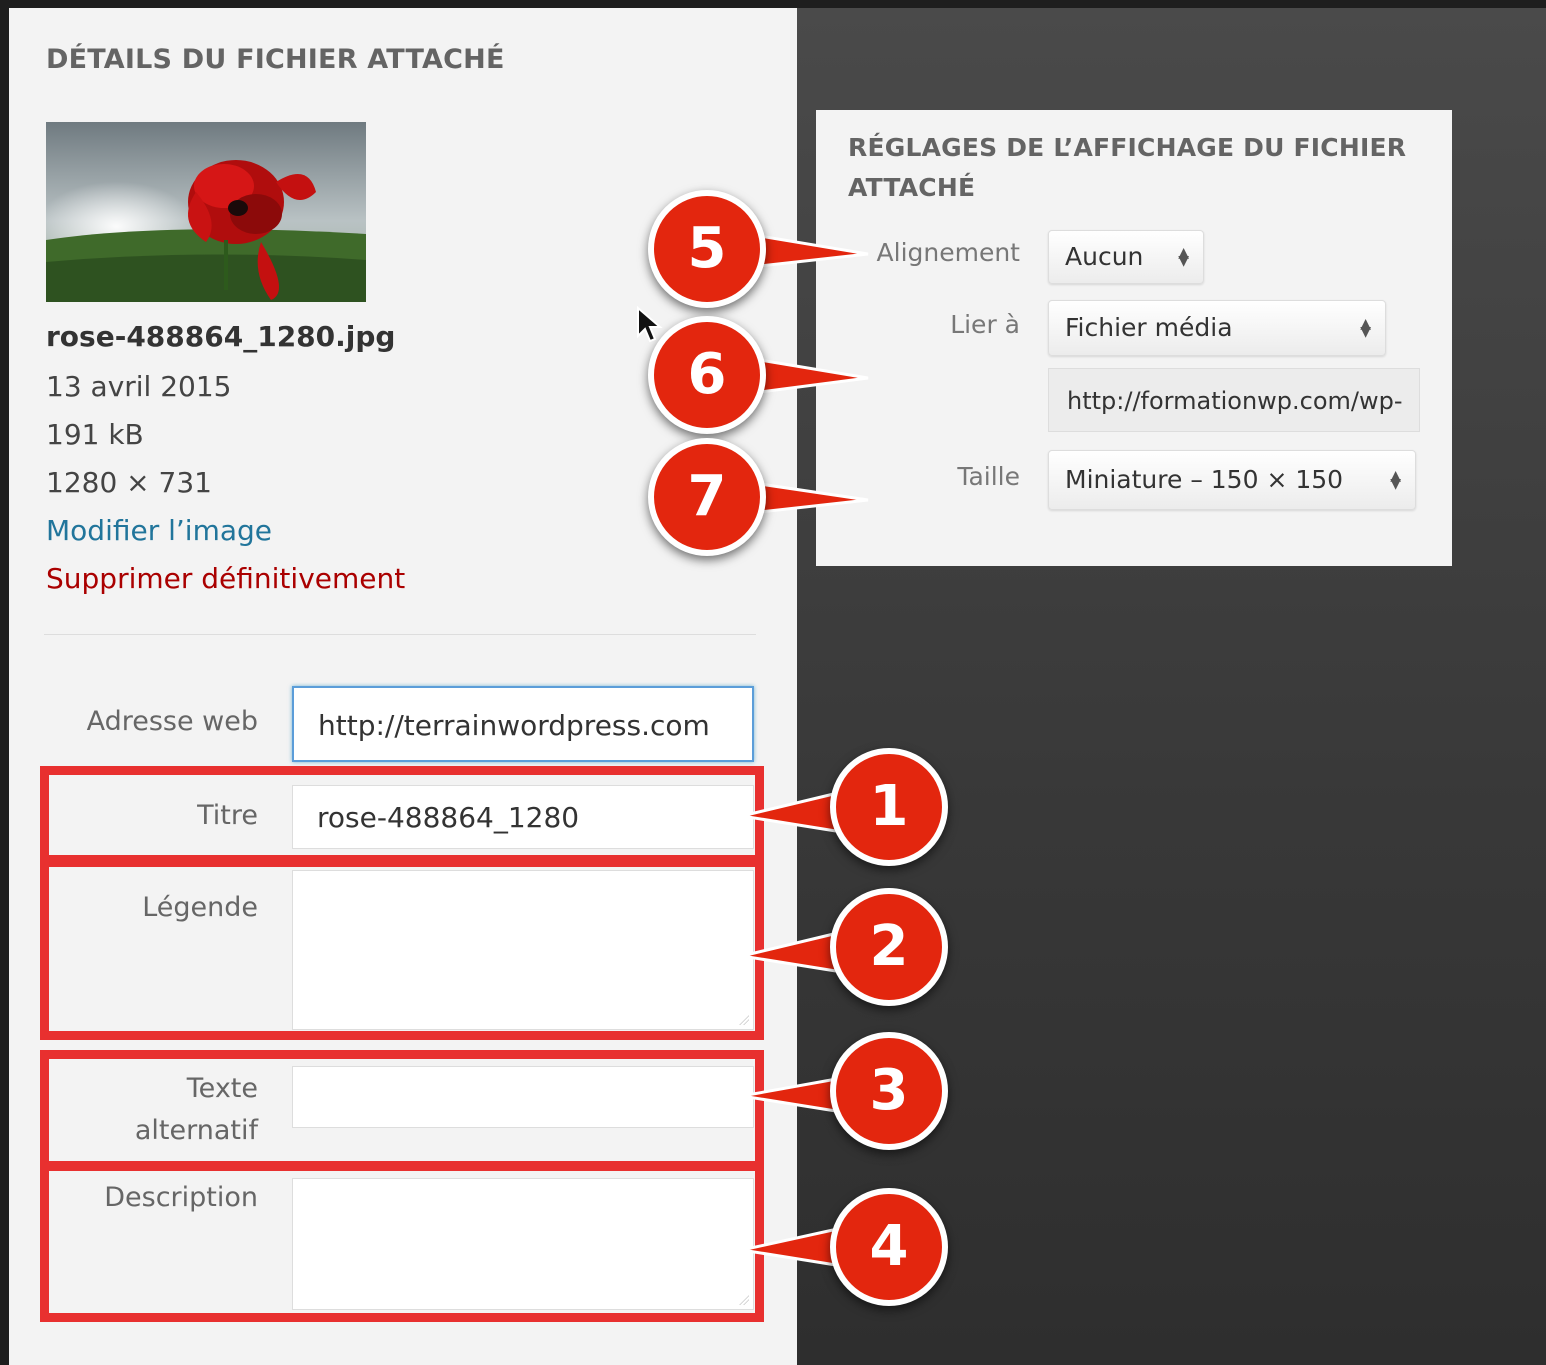 The image size is (1546, 1365). I want to click on callout-badge-5: 5, so click(707, 249).